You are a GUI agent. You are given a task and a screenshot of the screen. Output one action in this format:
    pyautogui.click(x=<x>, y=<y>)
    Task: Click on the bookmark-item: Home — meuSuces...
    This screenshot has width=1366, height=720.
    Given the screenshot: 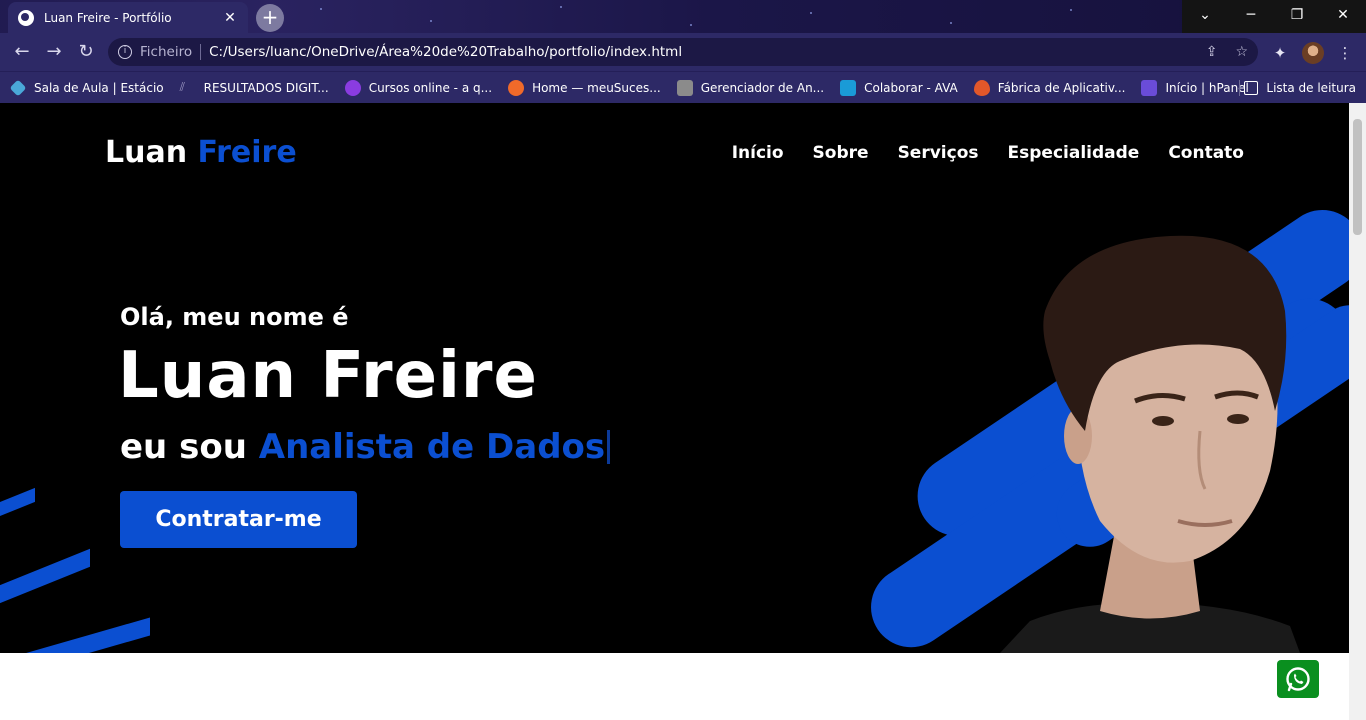 What is the action you would take?
    pyautogui.click(x=584, y=87)
    